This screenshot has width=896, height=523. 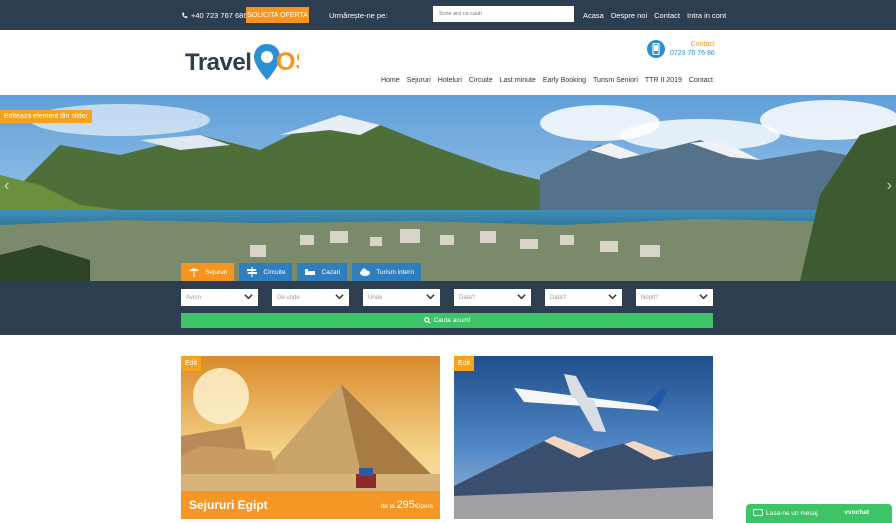 I want to click on tab-turism-intern: Turism intern, so click(x=386, y=272).